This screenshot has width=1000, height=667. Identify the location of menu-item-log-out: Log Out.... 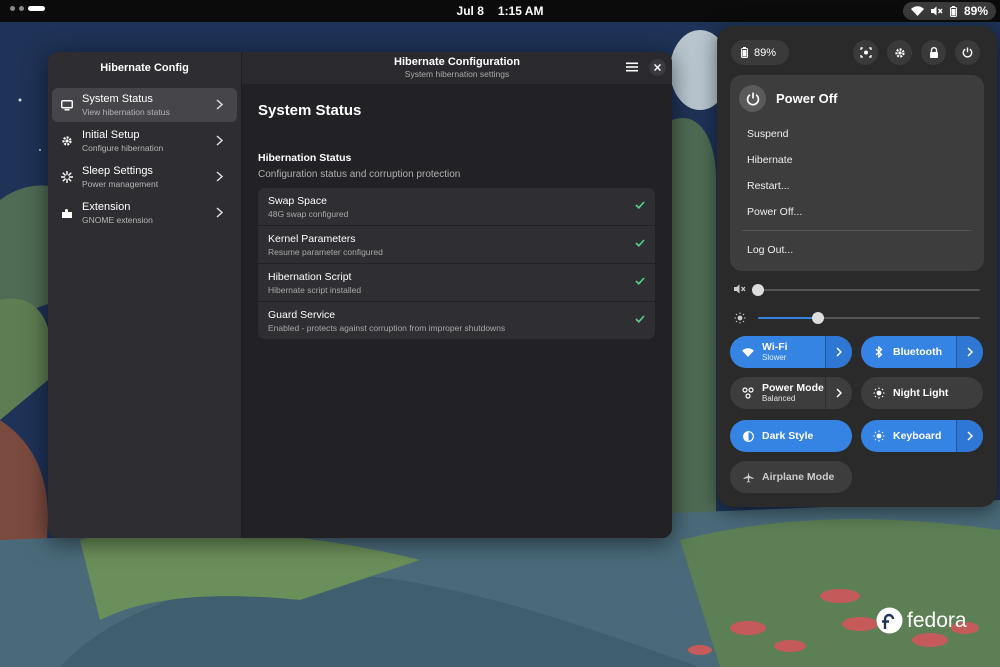
(770, 250).